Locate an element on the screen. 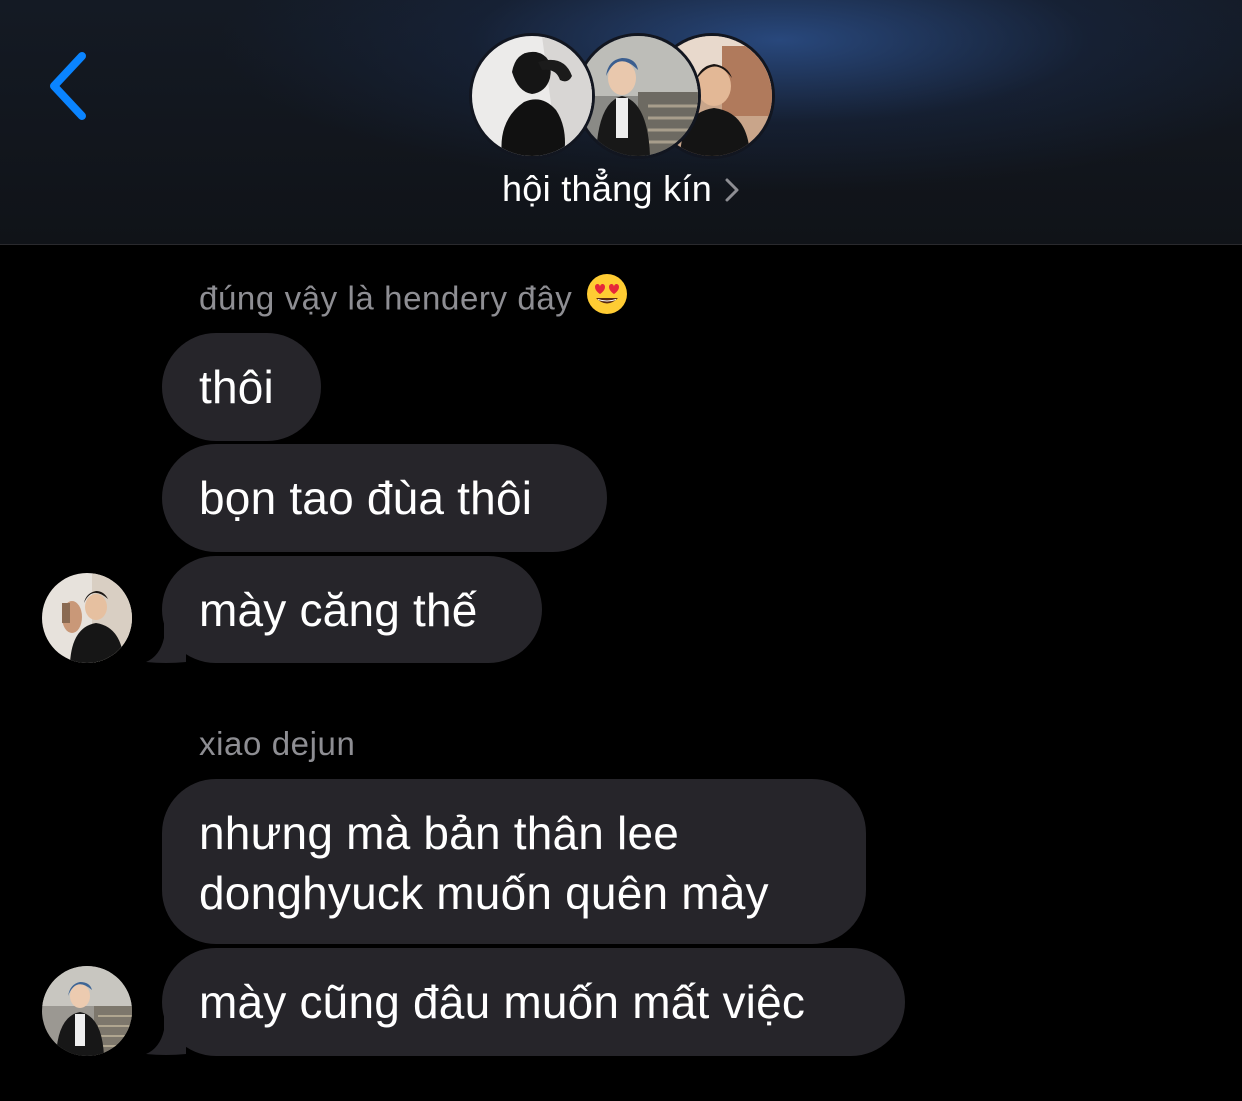 Image resolution: width=1242 pixels, height=1101 pixels. group-title-text: hội thẳng kín is located at coordinates (607, 188).